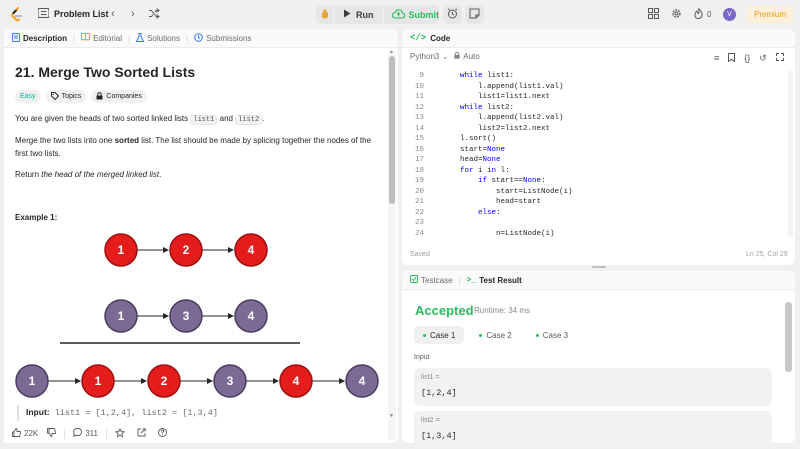 The height and width of the screenshot is (449, 800). I want to click on code-line: 17 head=None, so click(593, 160).